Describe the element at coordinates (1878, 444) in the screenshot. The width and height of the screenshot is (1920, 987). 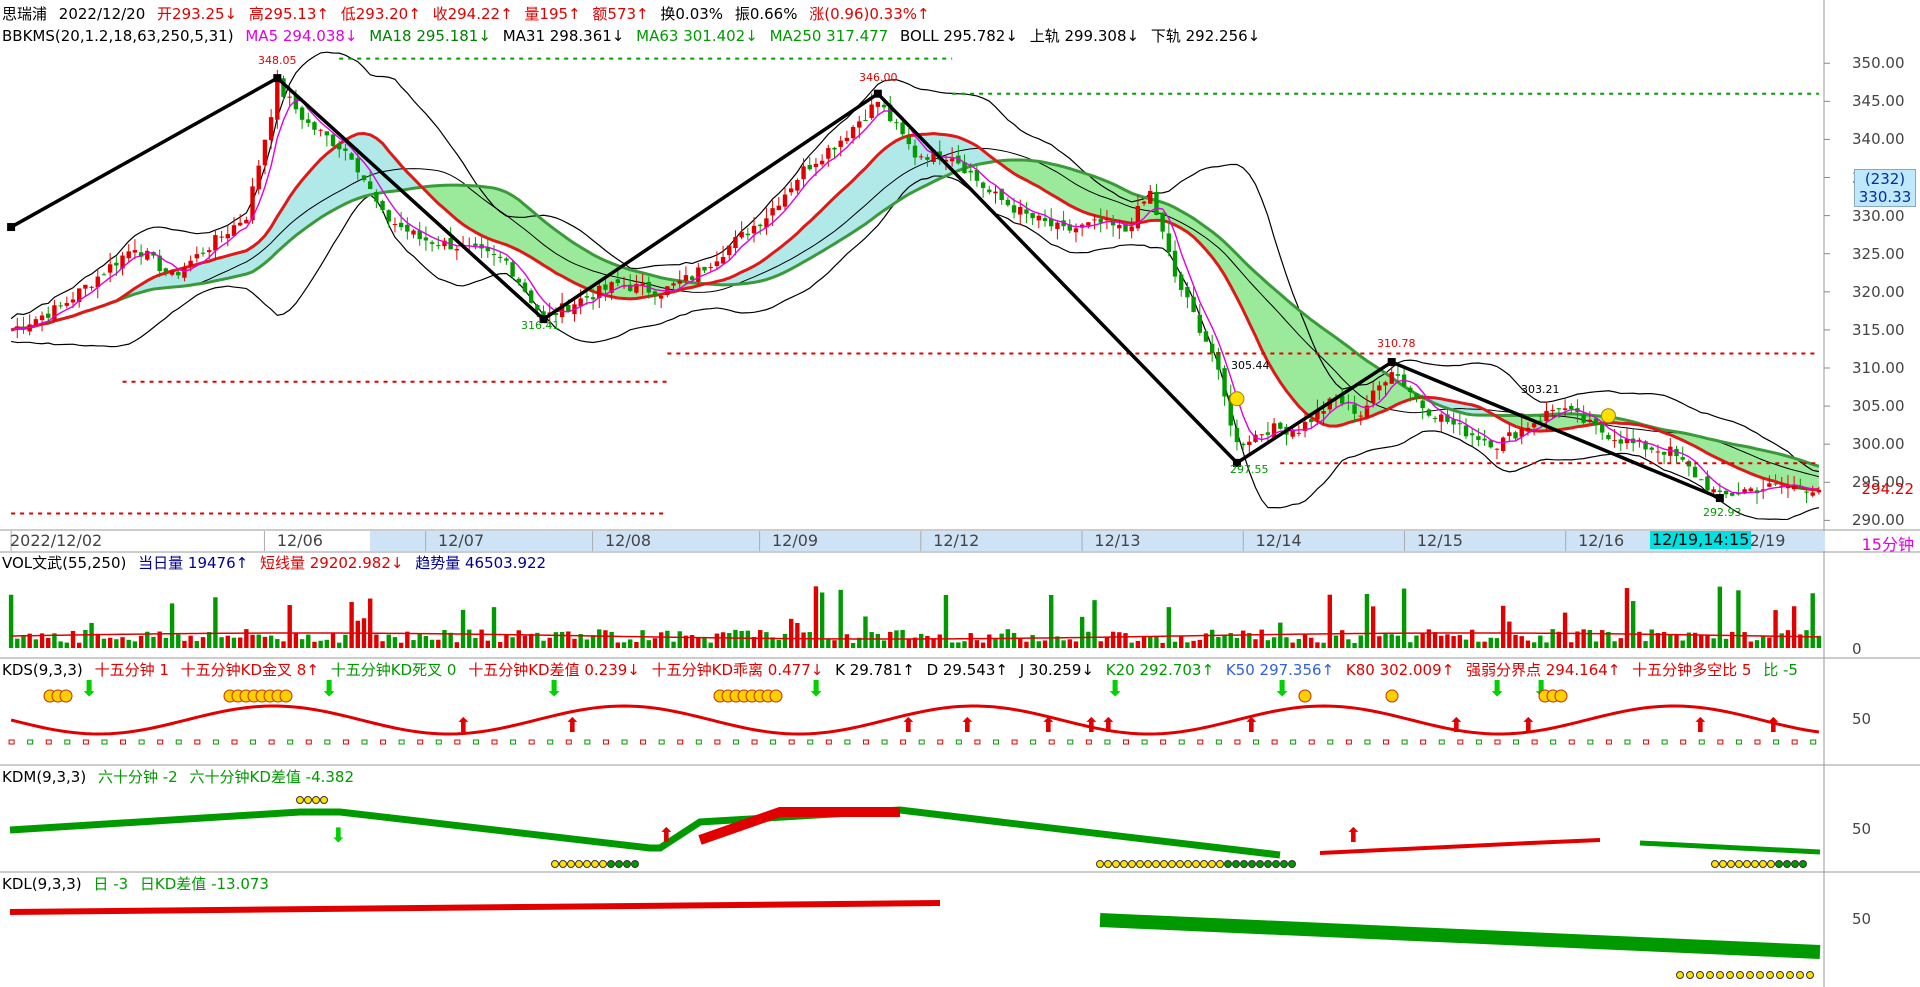
I see `price-tick-label: 300.00` at that location.